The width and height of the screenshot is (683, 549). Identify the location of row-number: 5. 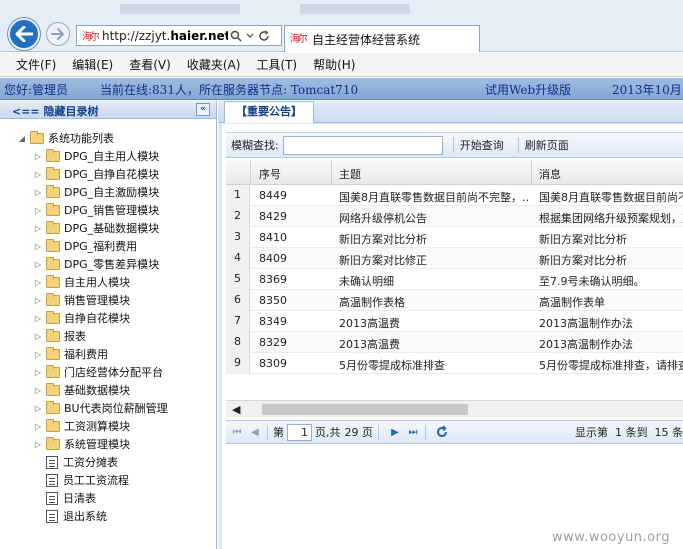
(238, 279).